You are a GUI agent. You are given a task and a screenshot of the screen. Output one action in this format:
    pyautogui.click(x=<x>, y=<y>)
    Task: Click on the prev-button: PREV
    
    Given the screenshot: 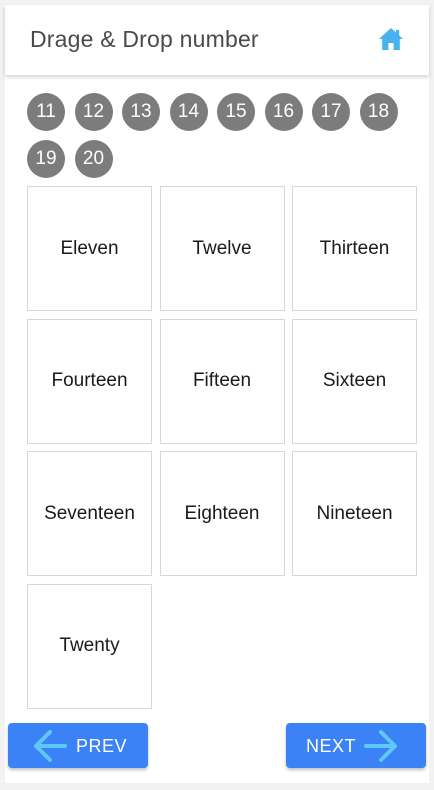 What is the action you would take?
    pyautogui.click(x=78, y=745)
    